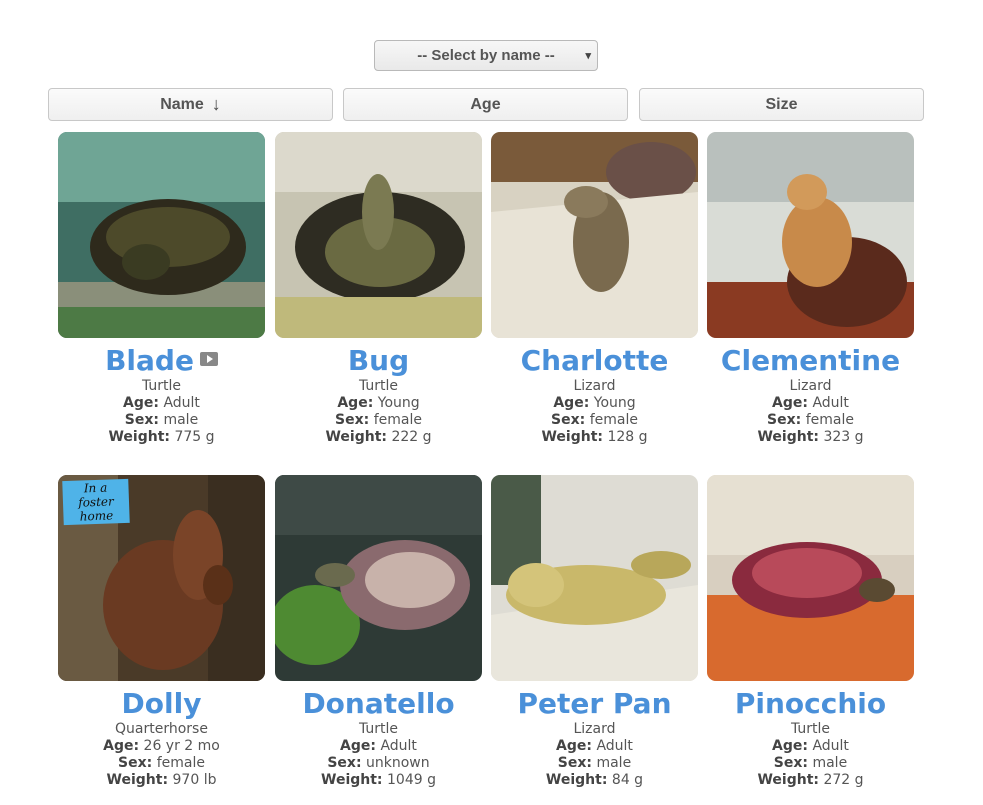  What do you see at coordinates (594, 437) in the screenshot?
I see `animal-weight: Weight: 128 g` at bounding box center [594, 437].